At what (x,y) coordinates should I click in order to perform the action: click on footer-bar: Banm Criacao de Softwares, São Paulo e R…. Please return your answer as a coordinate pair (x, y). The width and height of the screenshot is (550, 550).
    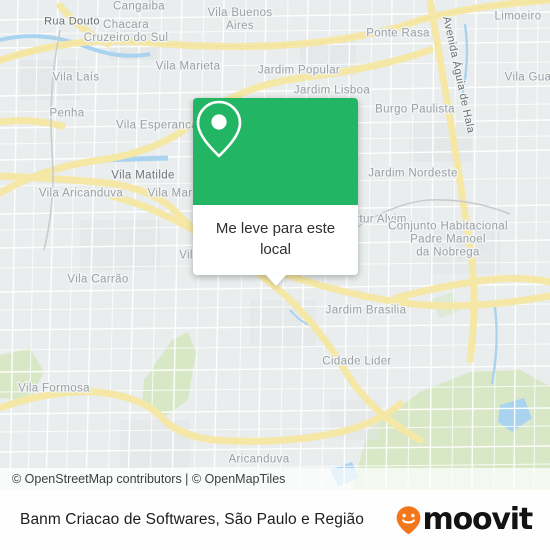
    Looking at the image, I should click on (275, 520).